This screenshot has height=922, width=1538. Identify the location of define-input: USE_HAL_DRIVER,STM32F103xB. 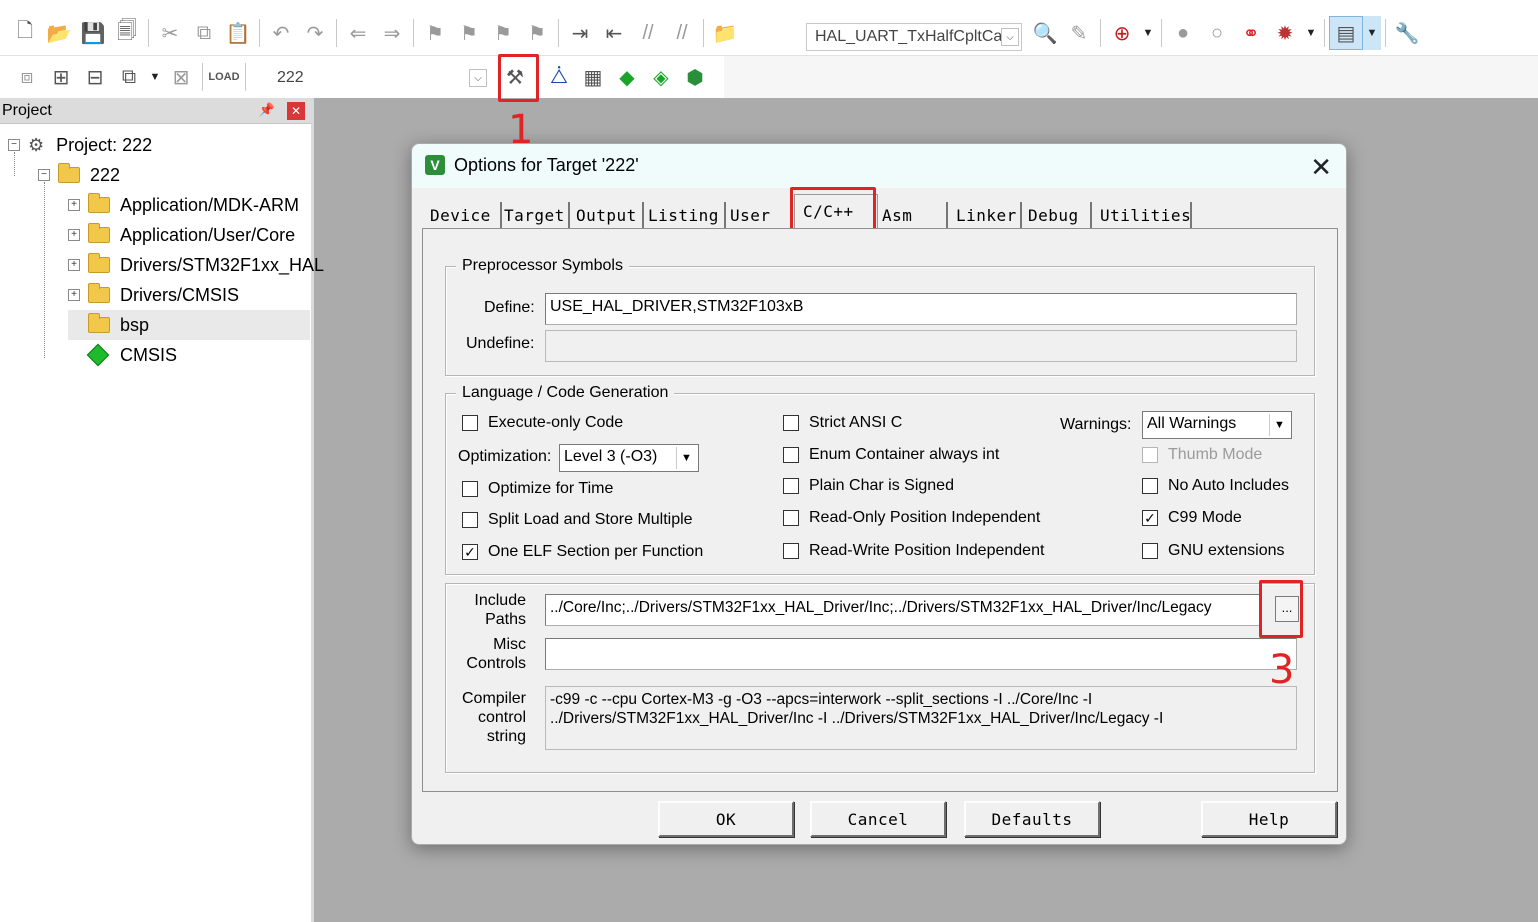
(921, 309).